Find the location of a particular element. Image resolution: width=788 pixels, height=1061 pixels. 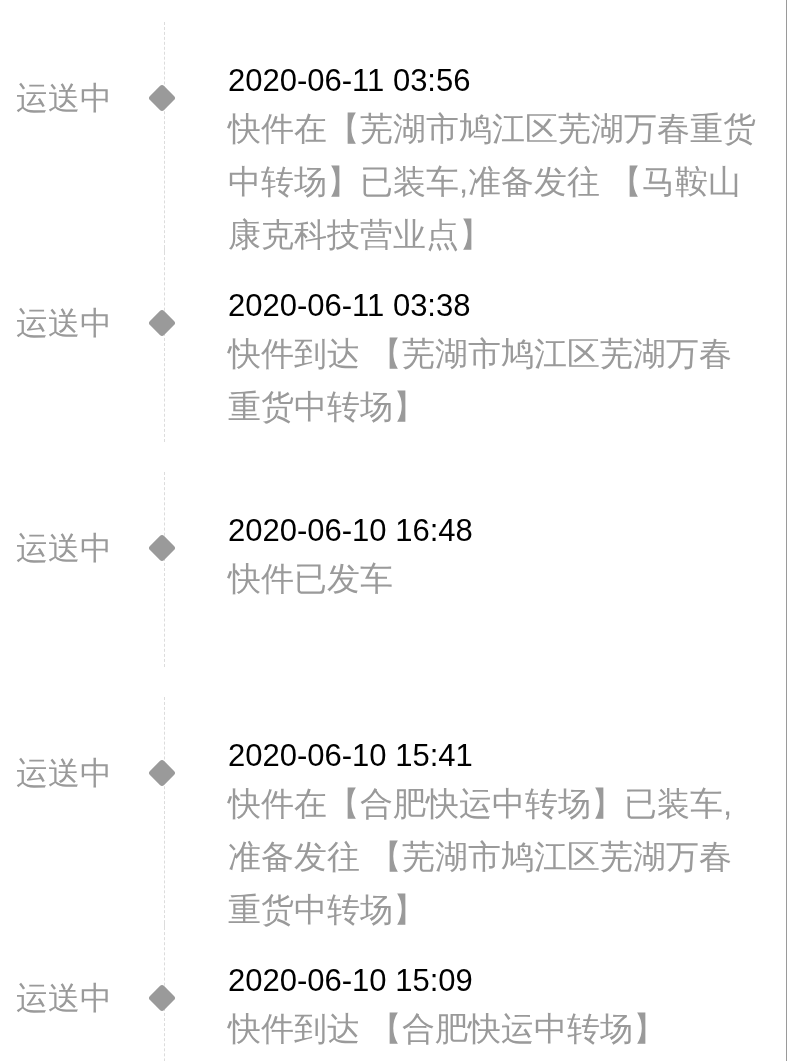

event-description: 快件已发车 is located at coordinates (311, 579).